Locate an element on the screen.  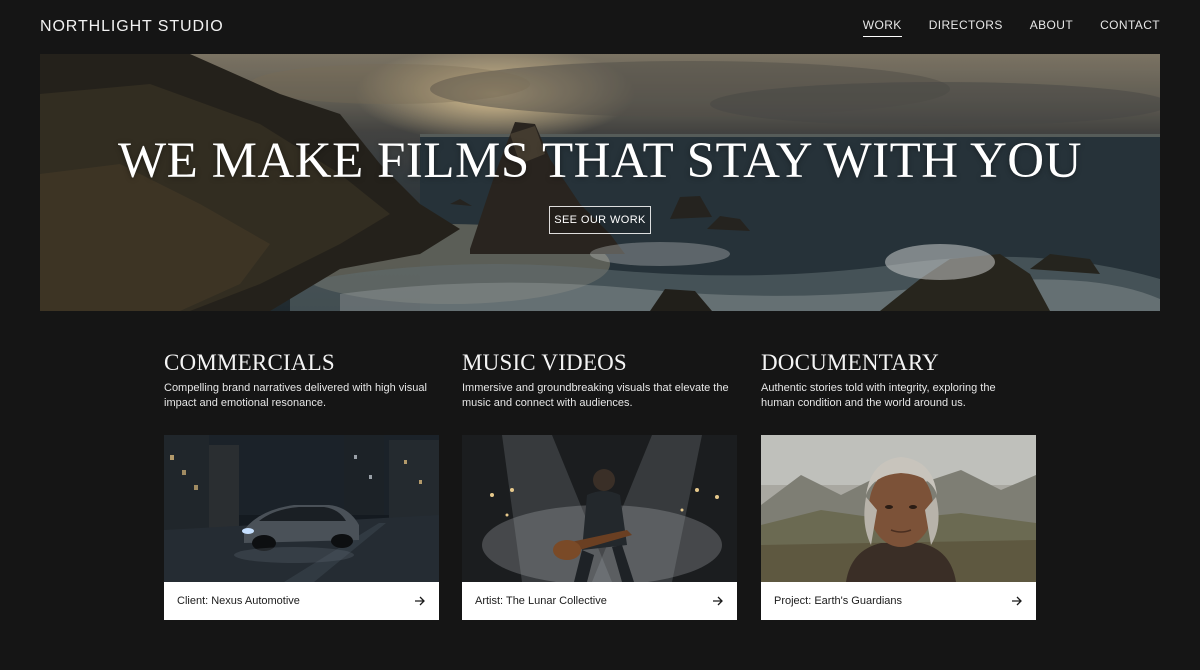
card-footer: Client: Nexus Automotive is located at coordinates (301, 601).